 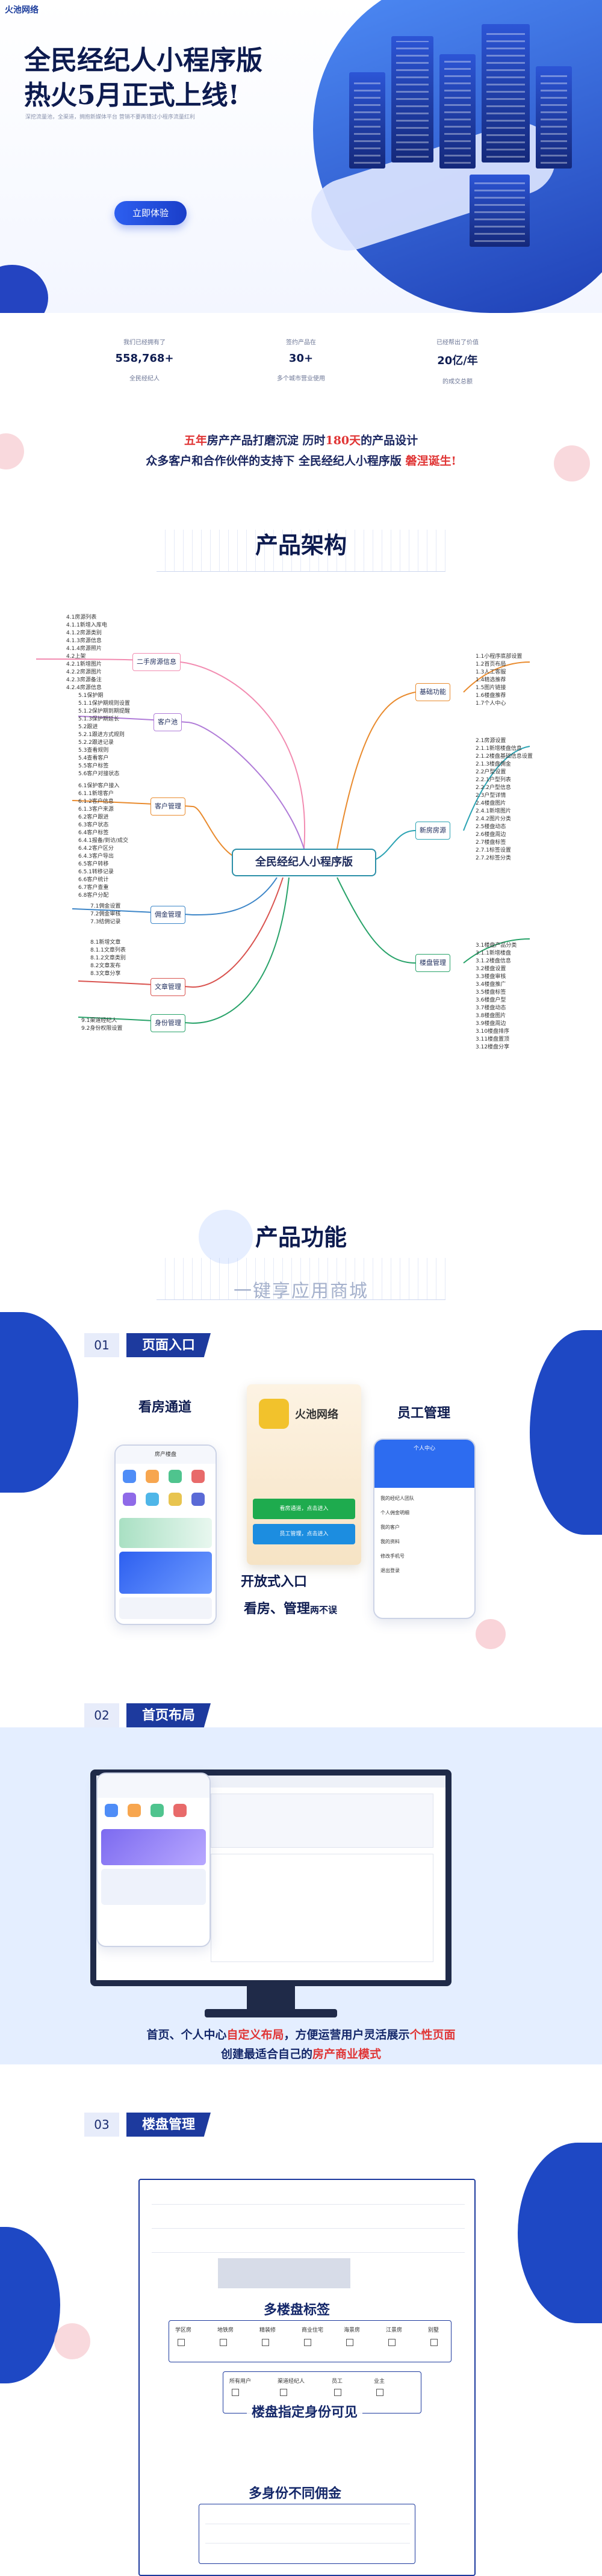 What do you see at coordinates (93, 758) in the screenshot?
I see `leaf-item: 5.4查看客户` at bounding box center [93, 758].